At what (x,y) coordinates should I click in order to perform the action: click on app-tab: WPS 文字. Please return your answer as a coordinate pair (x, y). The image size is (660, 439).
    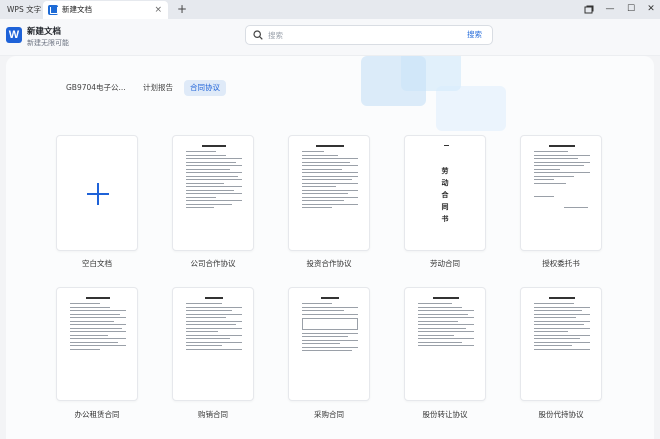
    Looking at the image, I should click on (24, 9).